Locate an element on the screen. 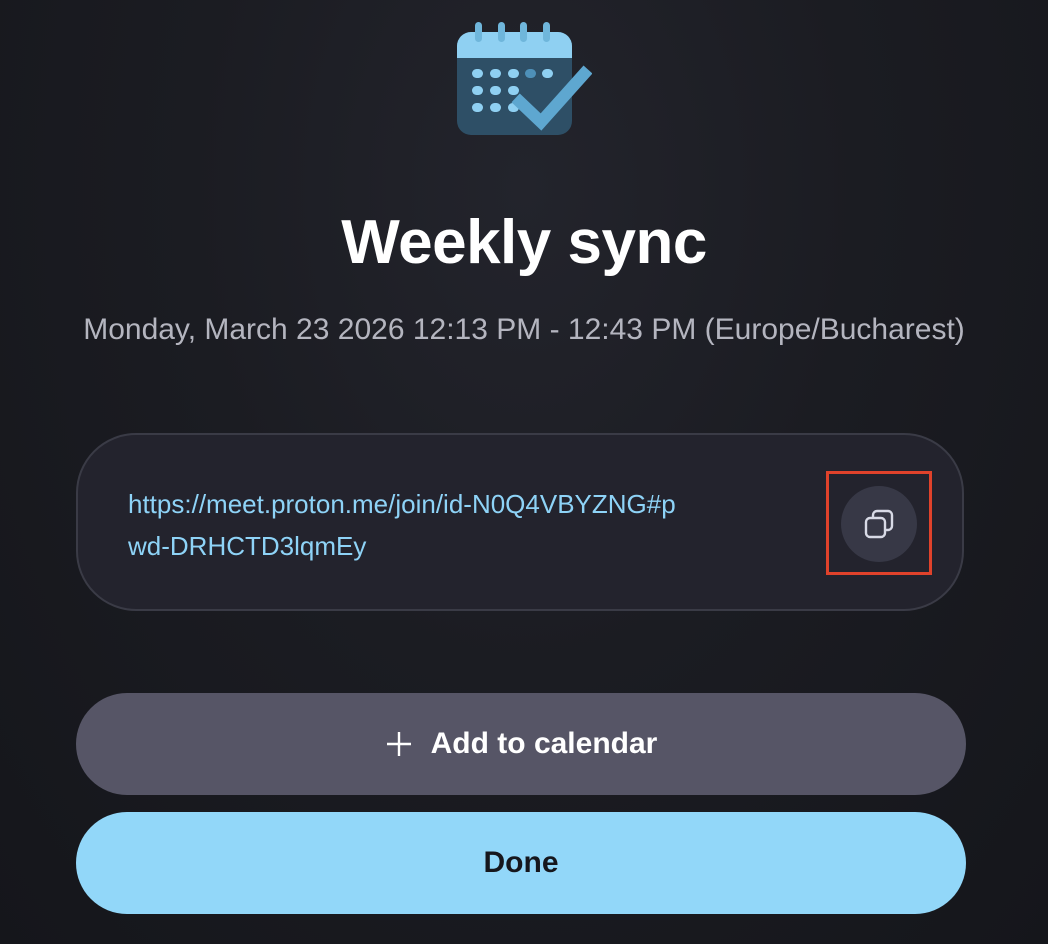 This screenshot has width=1048, height=944. calendar-check-icon is located at coordinates (524, 78).